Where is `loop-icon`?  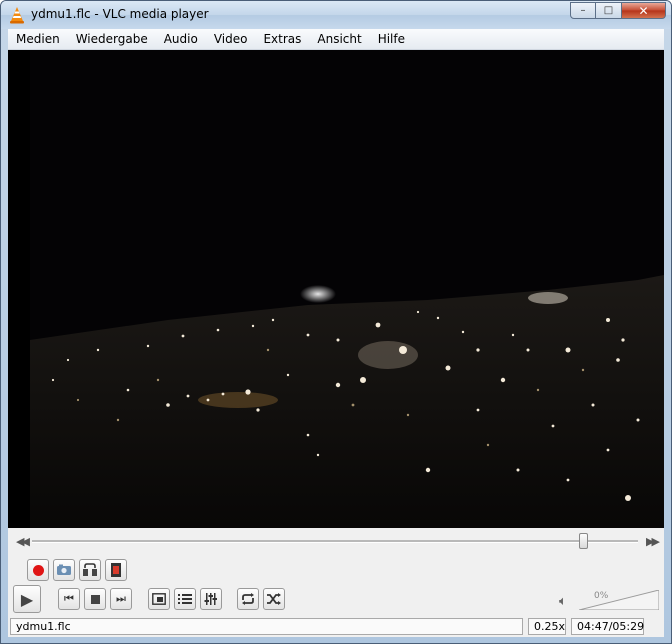
loop-icon is located at coordinates (248, 599).